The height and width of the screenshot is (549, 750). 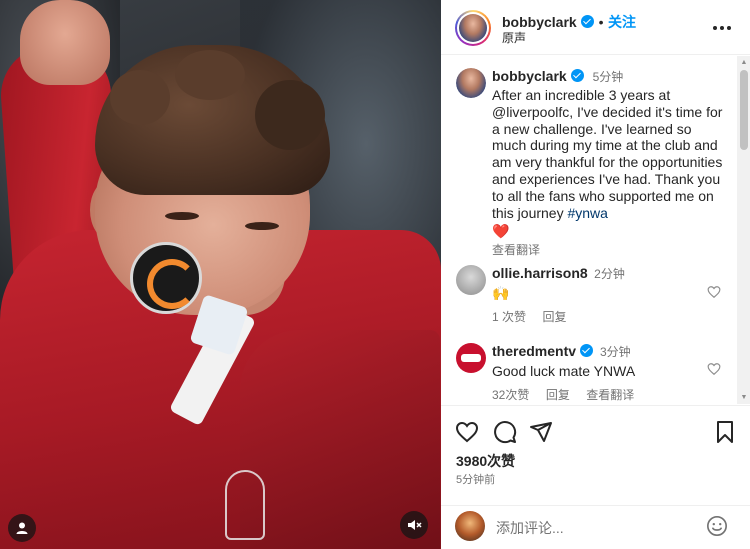 What do you see at coordinates (744, 110) in the screenshot?
I see `scroll-thumb` at bounding box center [744, 110].